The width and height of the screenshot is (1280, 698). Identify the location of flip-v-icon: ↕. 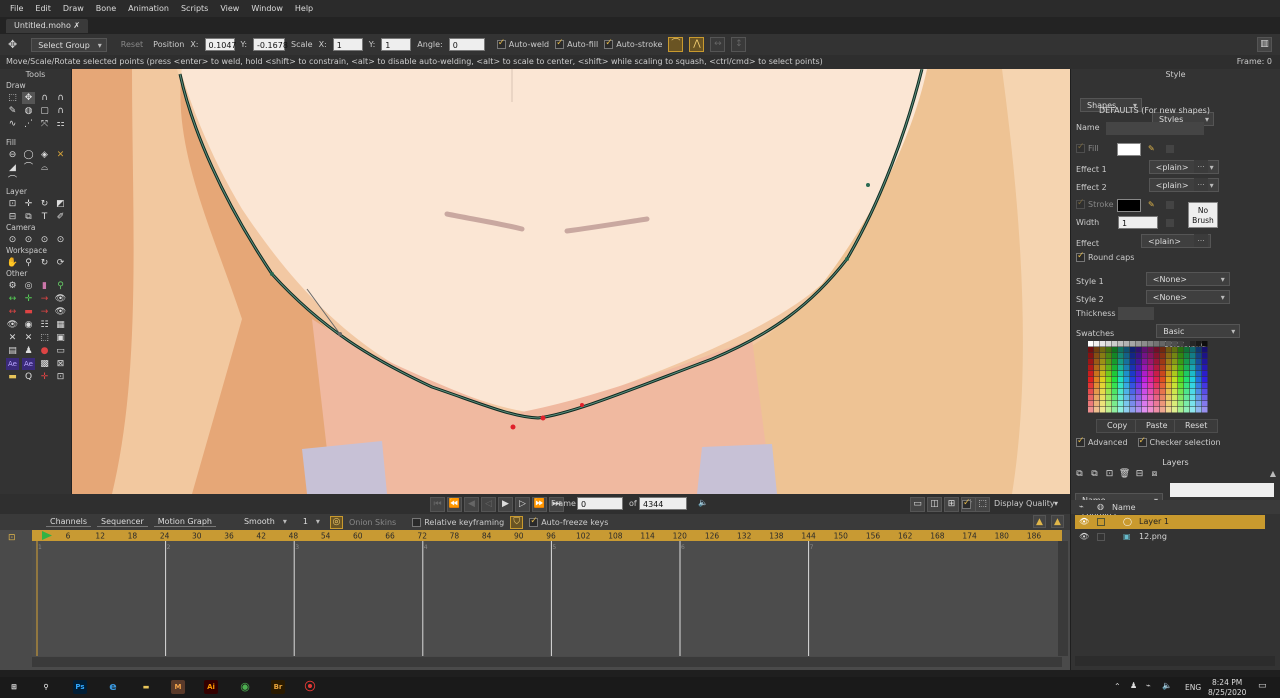
(739, 44).